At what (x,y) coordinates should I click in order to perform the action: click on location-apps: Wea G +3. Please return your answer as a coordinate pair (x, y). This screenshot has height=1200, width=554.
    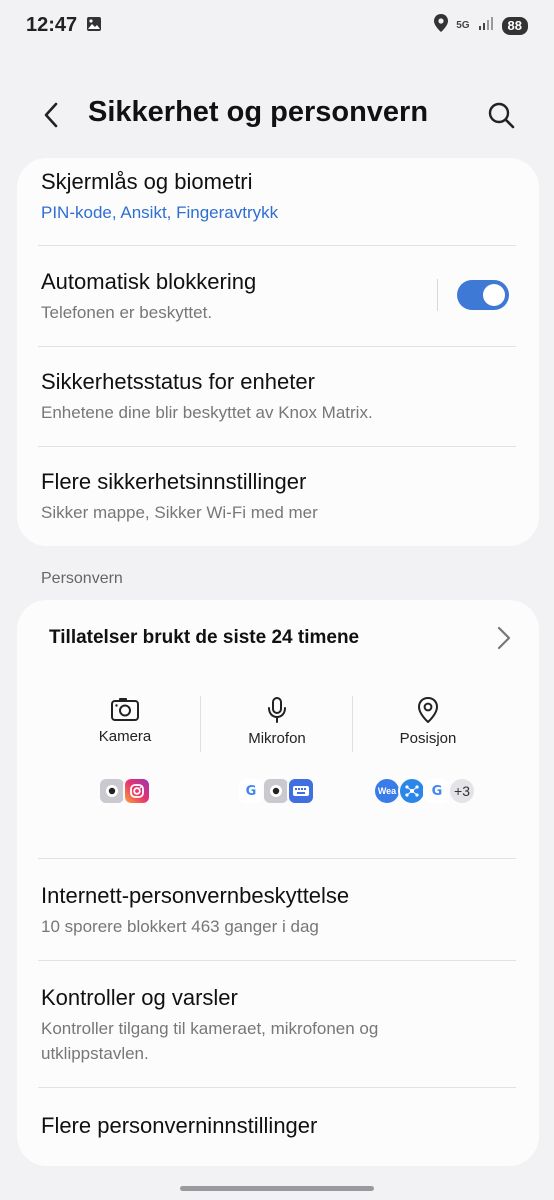
    Looking at the image, I should click on (424, 791).